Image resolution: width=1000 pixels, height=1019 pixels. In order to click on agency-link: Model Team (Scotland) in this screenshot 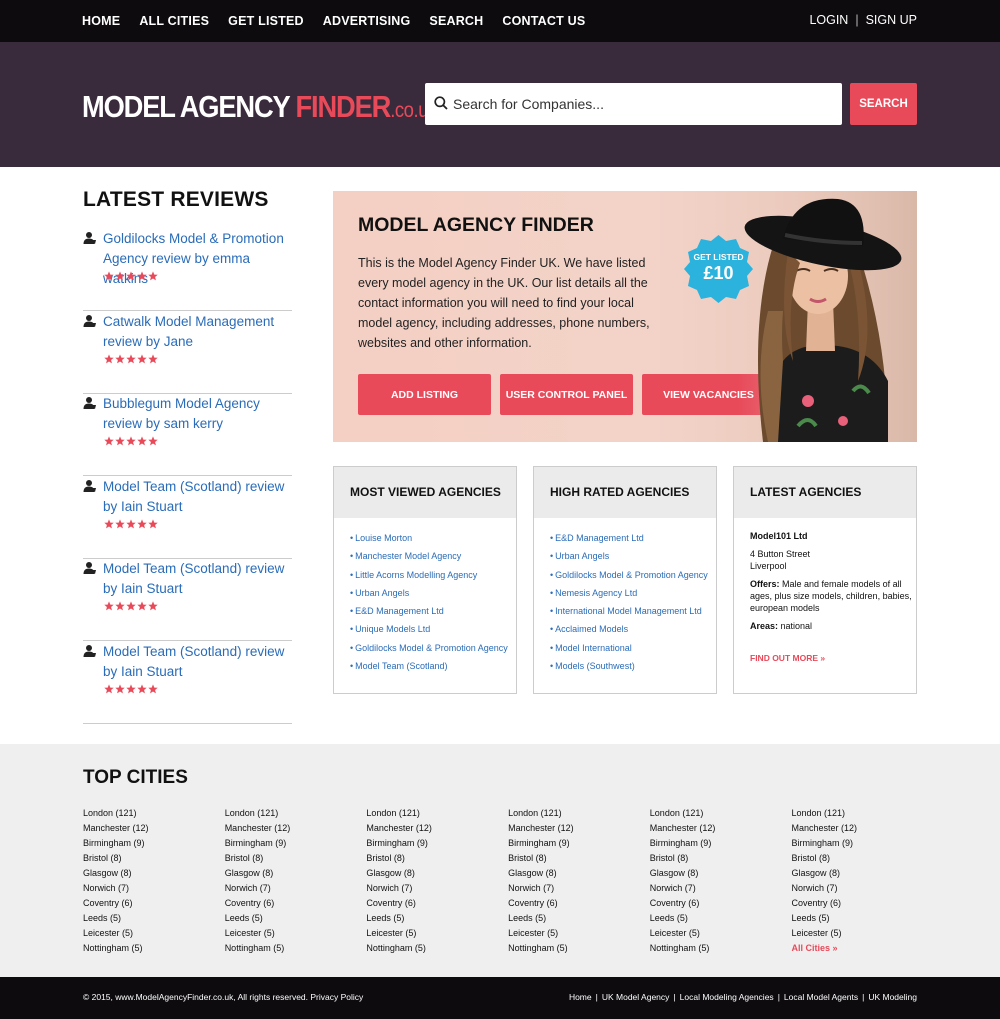, I will do `click(433, 668)`.